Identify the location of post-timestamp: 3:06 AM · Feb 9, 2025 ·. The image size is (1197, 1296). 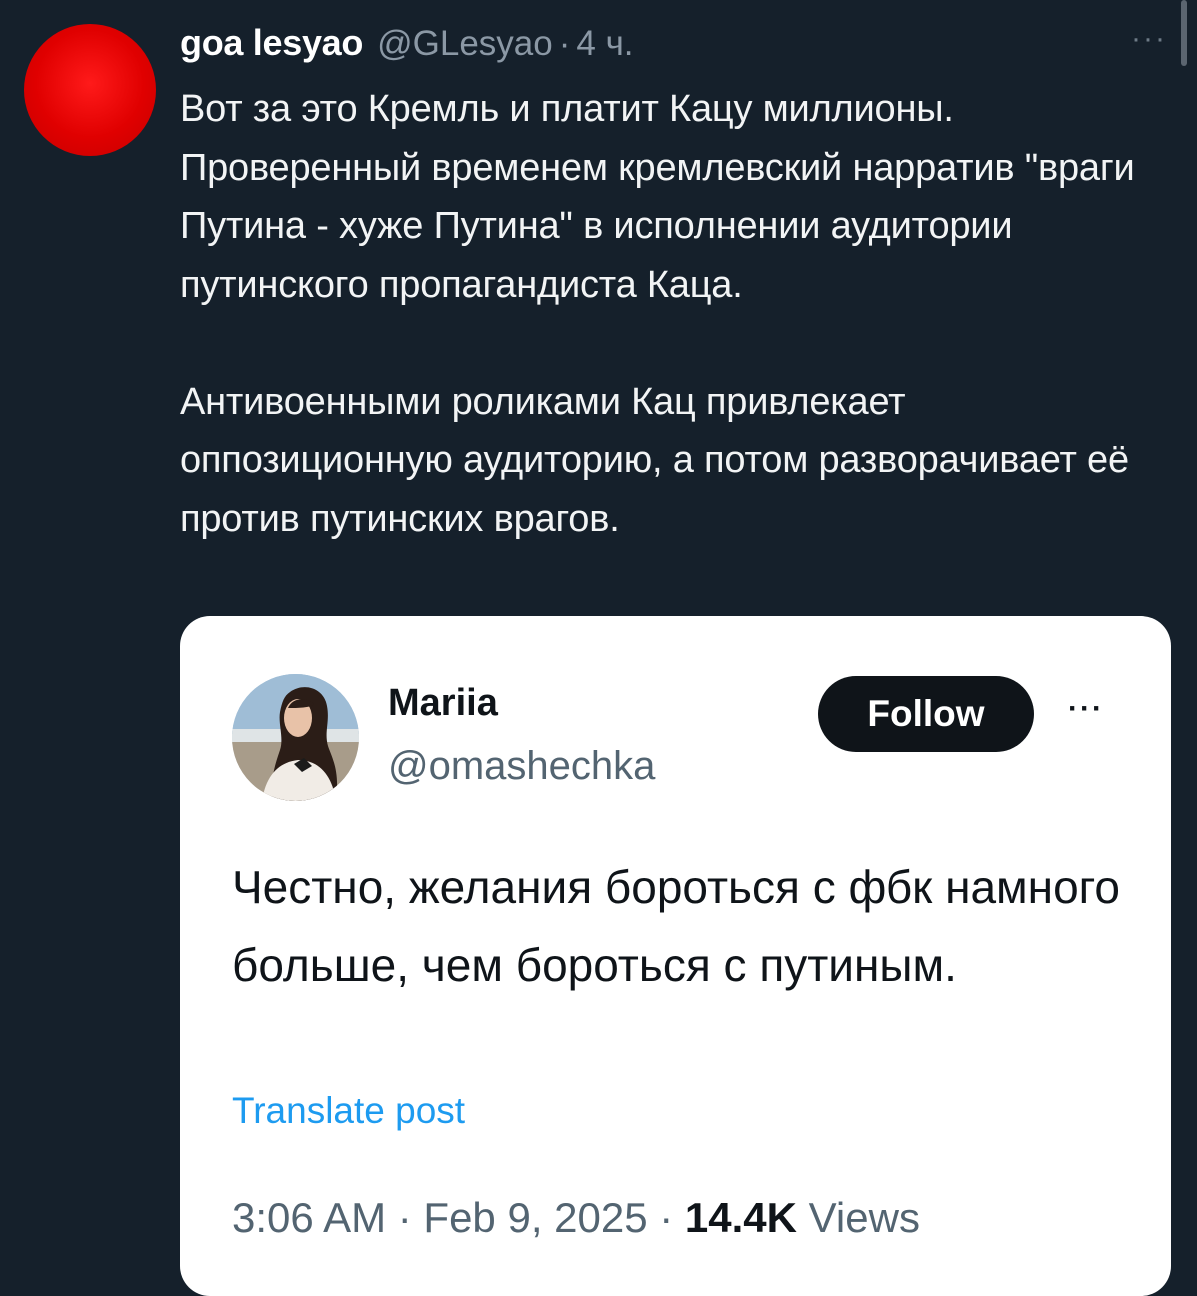
(458, 1217).